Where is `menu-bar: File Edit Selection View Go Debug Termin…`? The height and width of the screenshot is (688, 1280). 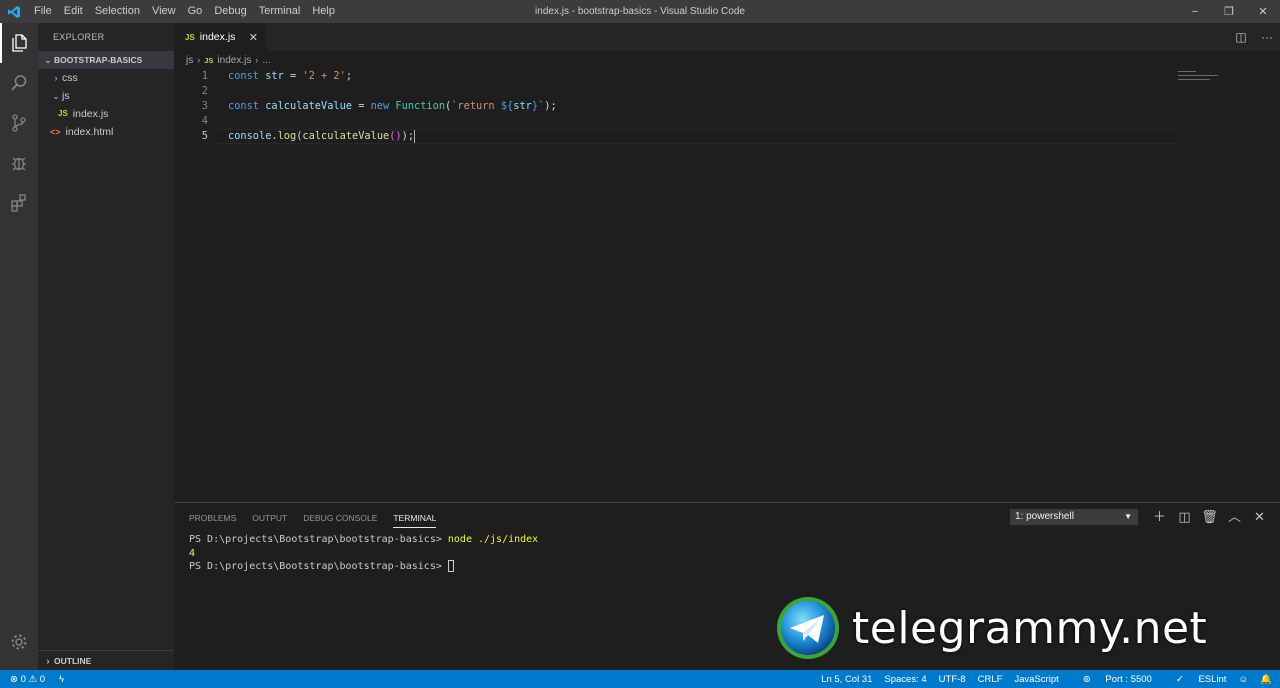
menu-bar: File Edit Selection View Go Debug Termin… is located at coordinates (184, 11).